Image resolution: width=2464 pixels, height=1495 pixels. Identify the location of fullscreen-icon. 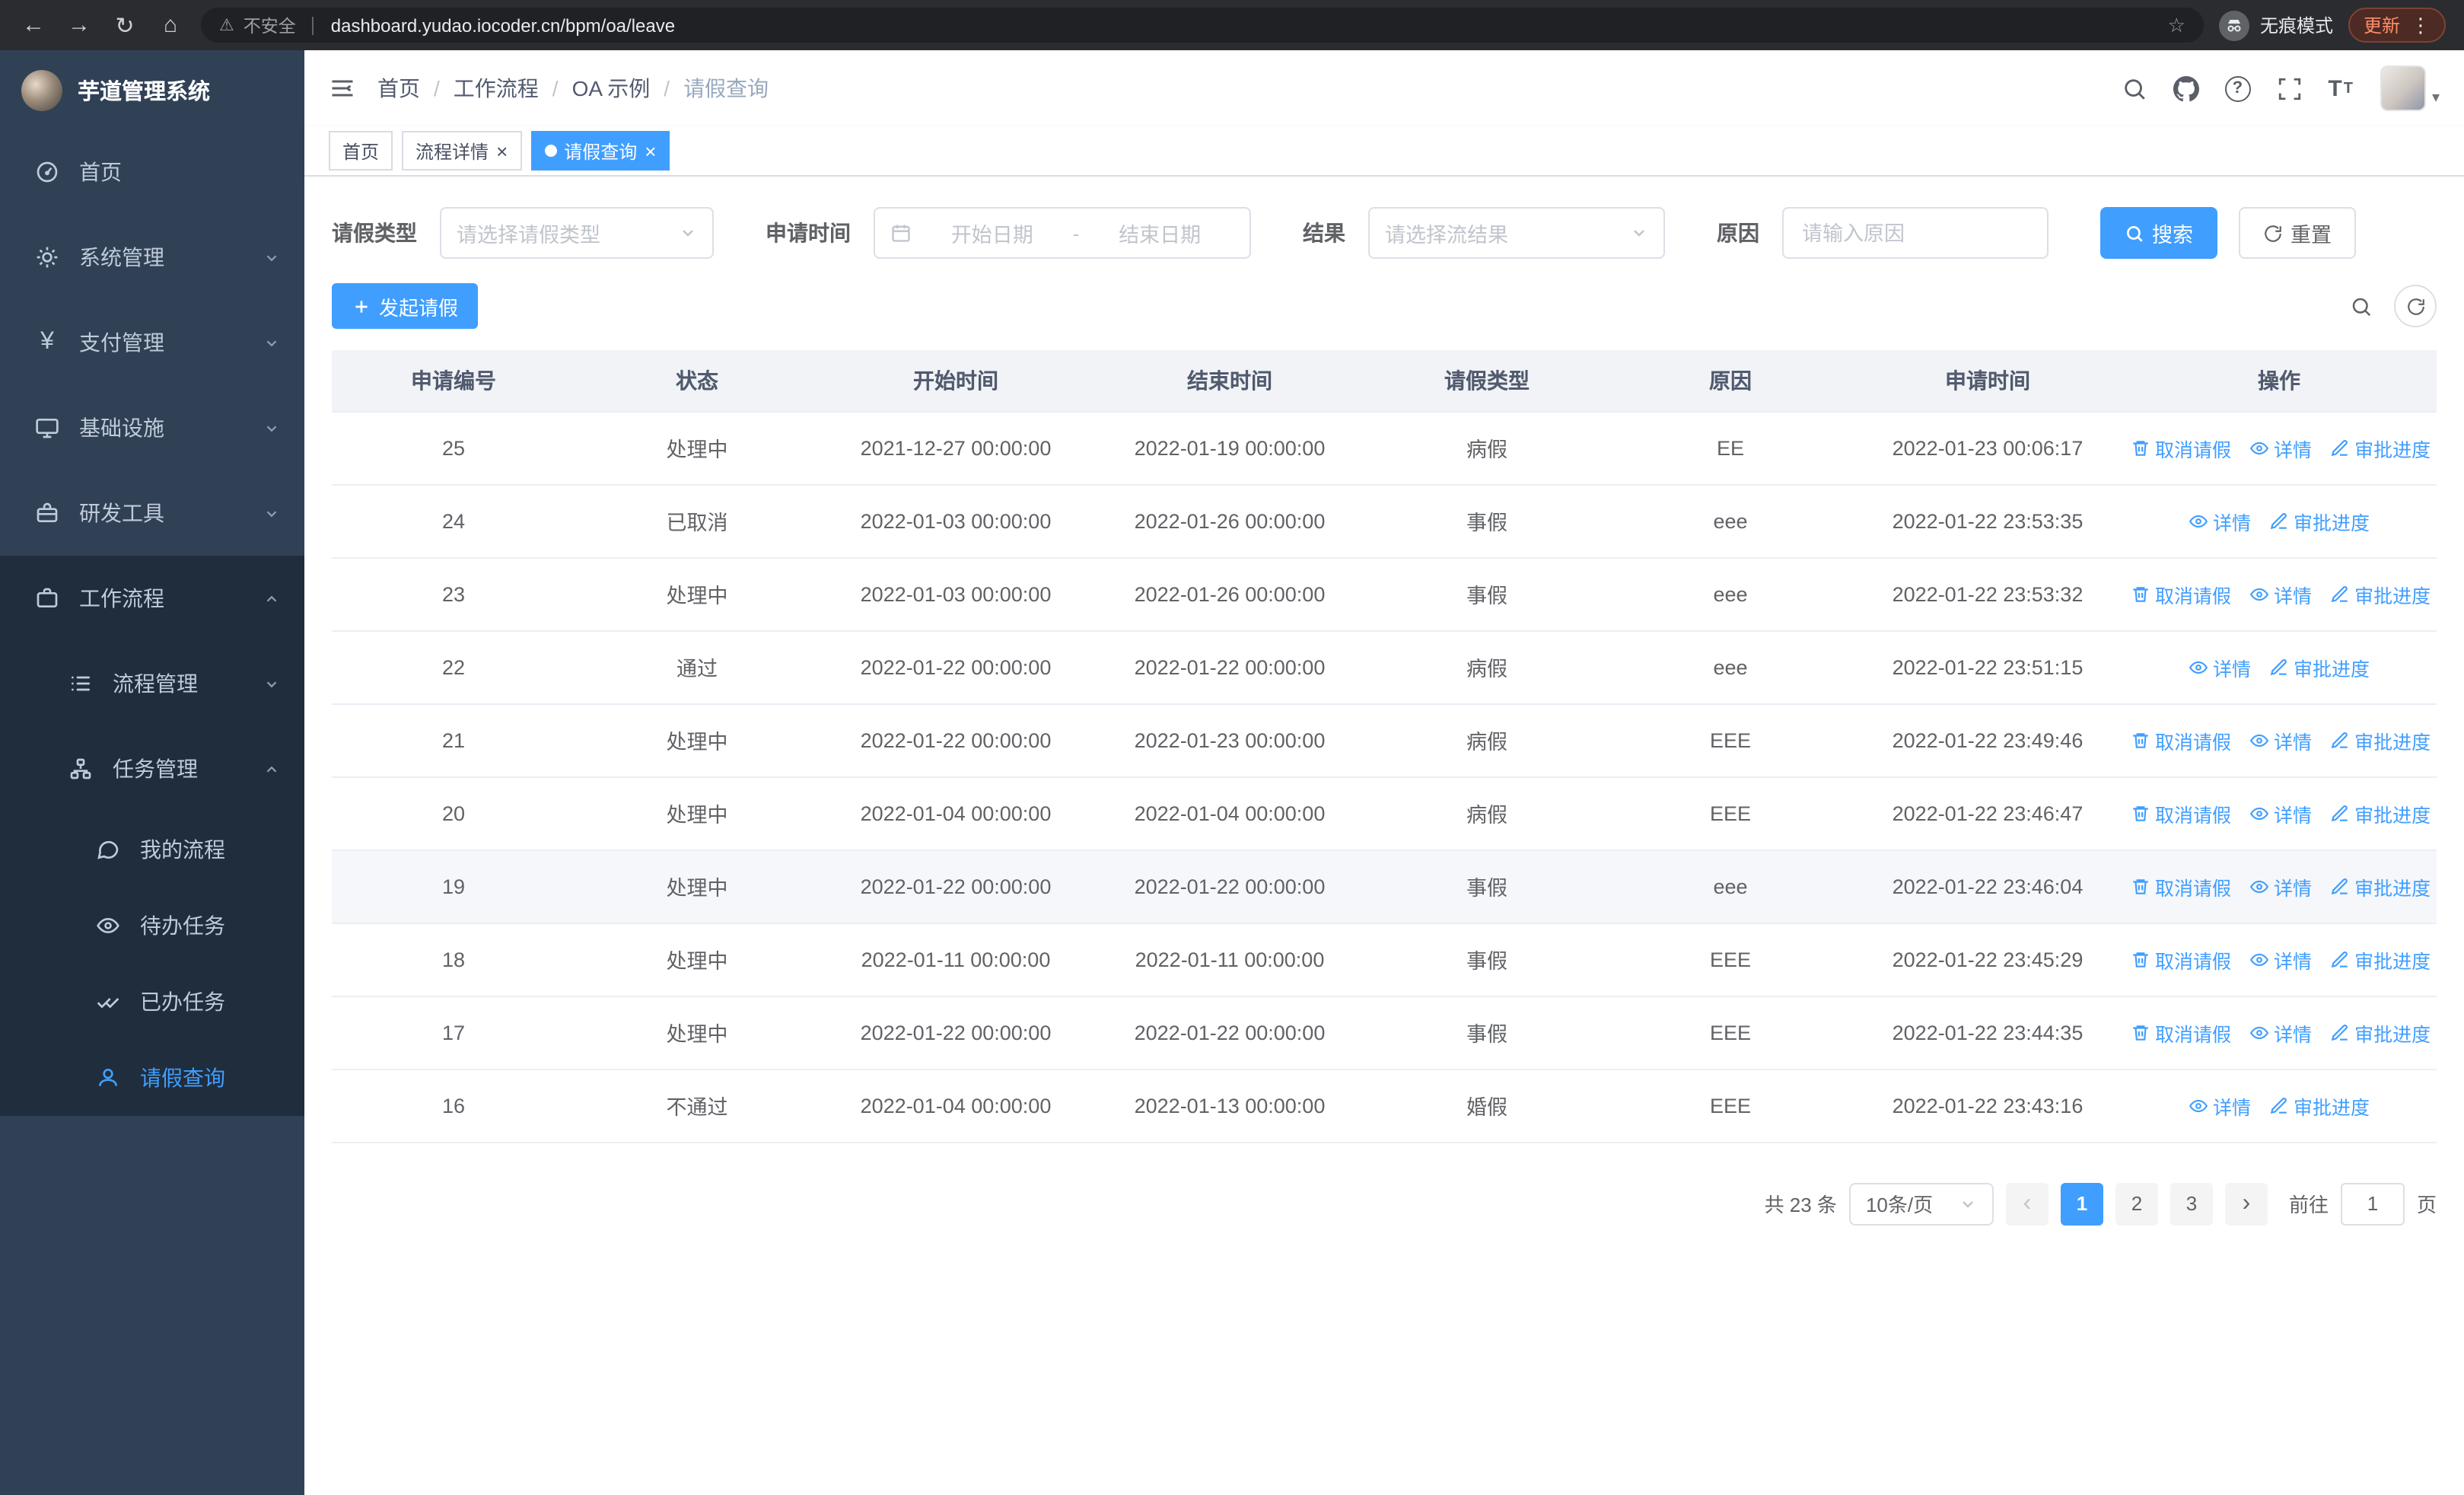
(2289, 88).